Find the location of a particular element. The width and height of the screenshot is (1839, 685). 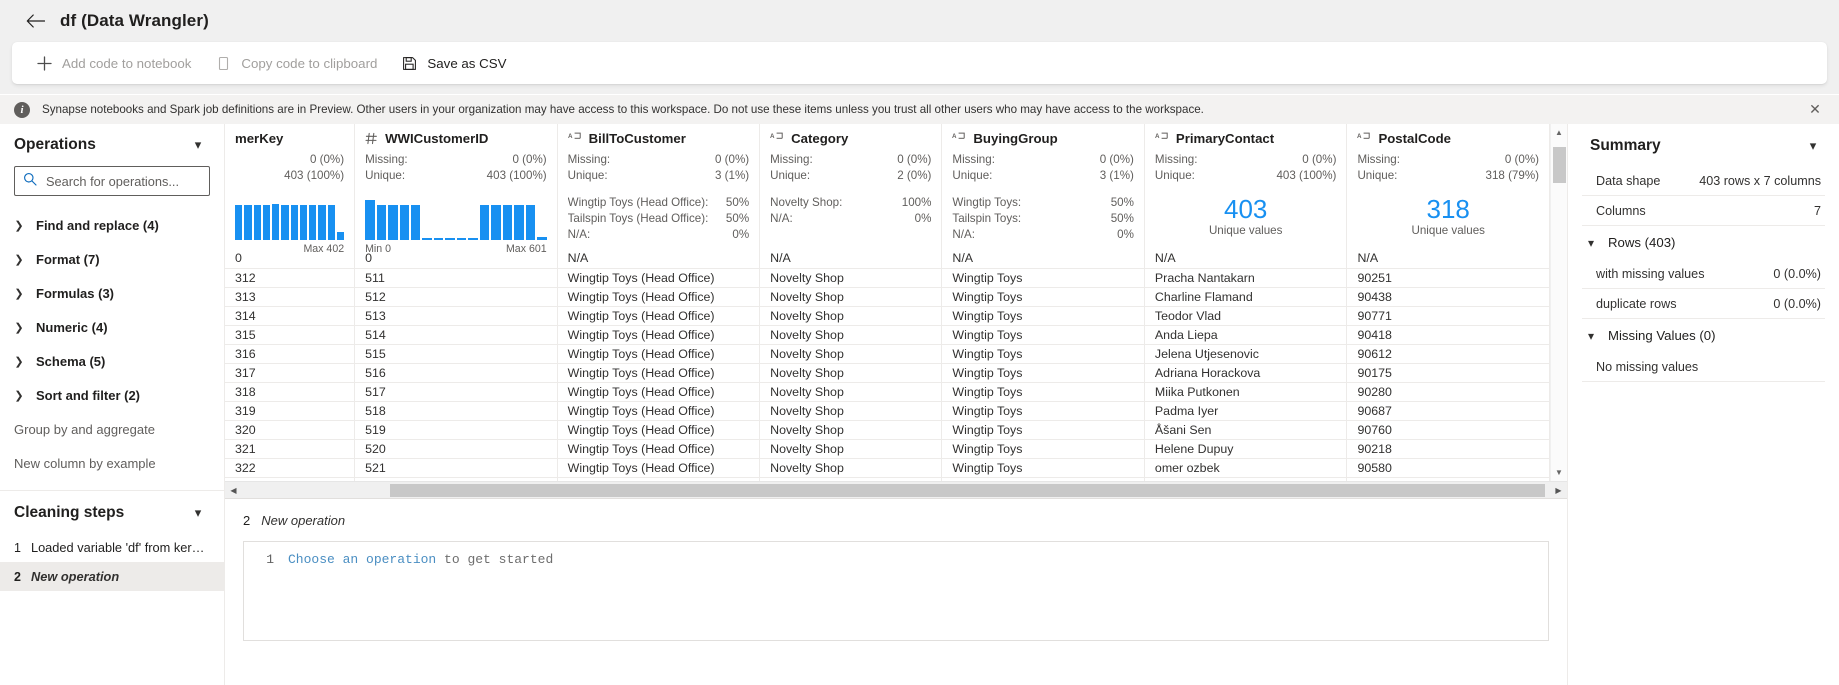

operation-new-column-by-example: New column by example is located at coordinates (112, 463).